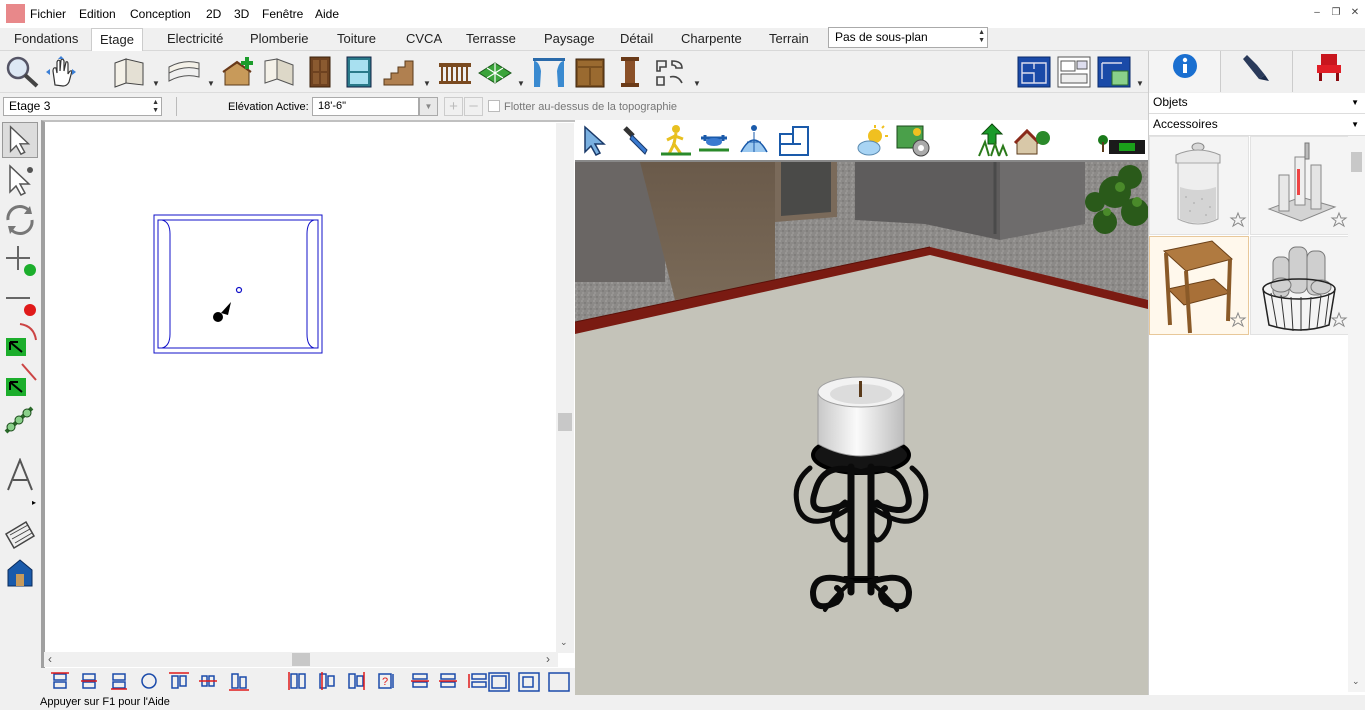  Describe the element at coordinates (494, 106) in the screenshot. I see `topography-checkbox` at that location.